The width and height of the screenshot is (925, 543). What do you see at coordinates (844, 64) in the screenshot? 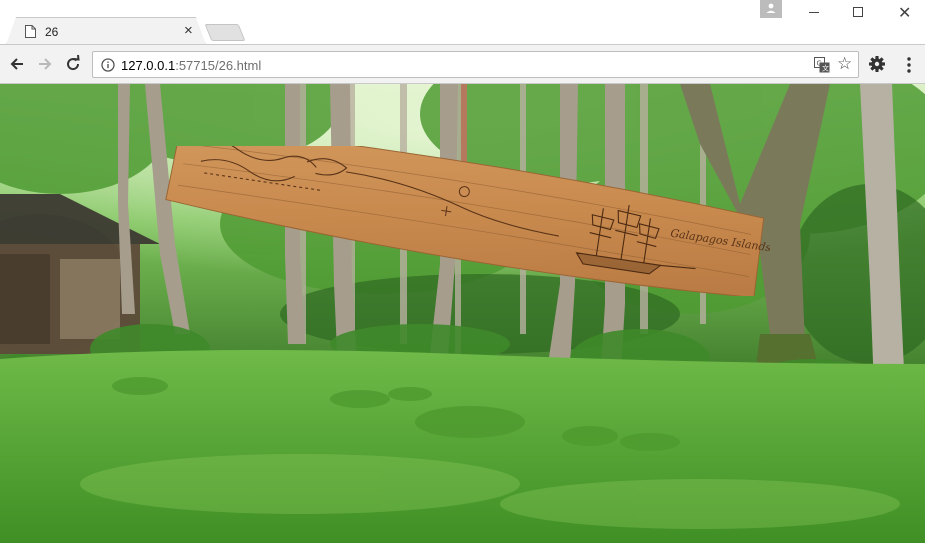
I see `star-icon: ☆` at bounding box center [844, 64].